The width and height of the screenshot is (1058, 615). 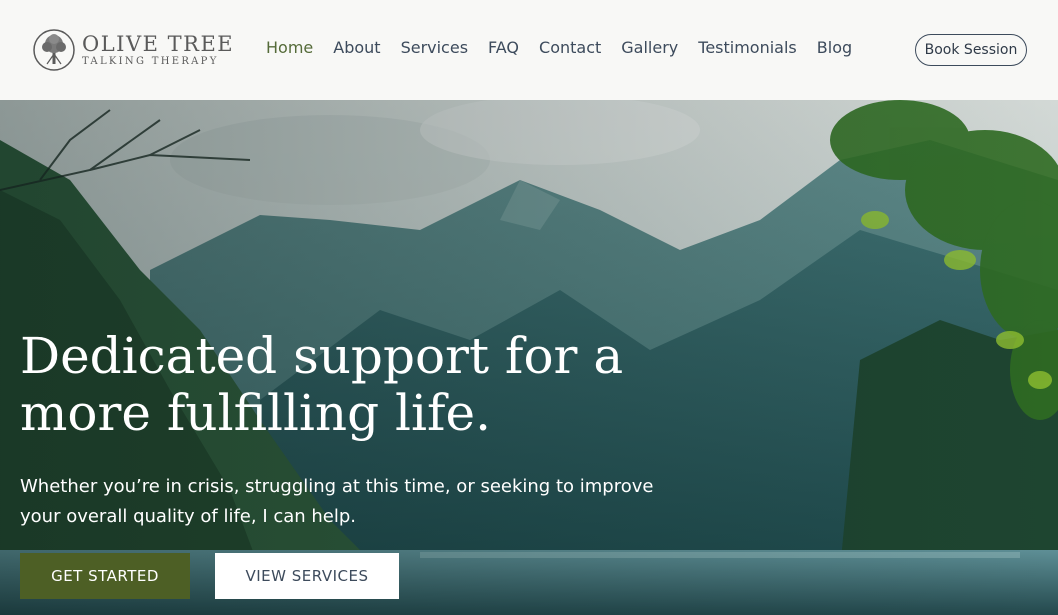 I want to click on brand-name: OLIVE TREE, so click(x=158, y=43).